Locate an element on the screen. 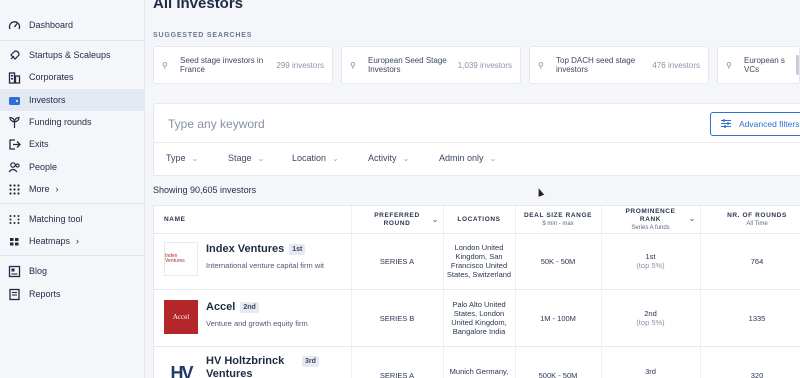 This screenshot has height=378, width=800. heatmap-icon is located at coordinates (14, 241).